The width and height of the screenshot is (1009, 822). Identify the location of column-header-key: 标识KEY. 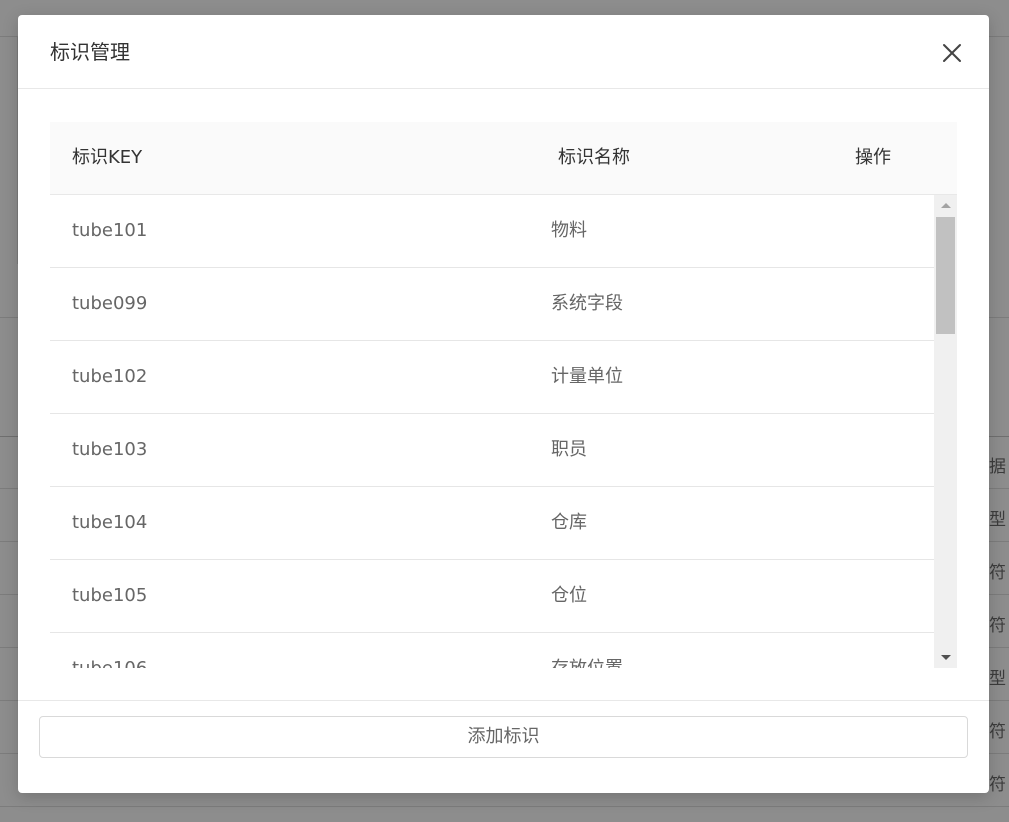
(107, 157).